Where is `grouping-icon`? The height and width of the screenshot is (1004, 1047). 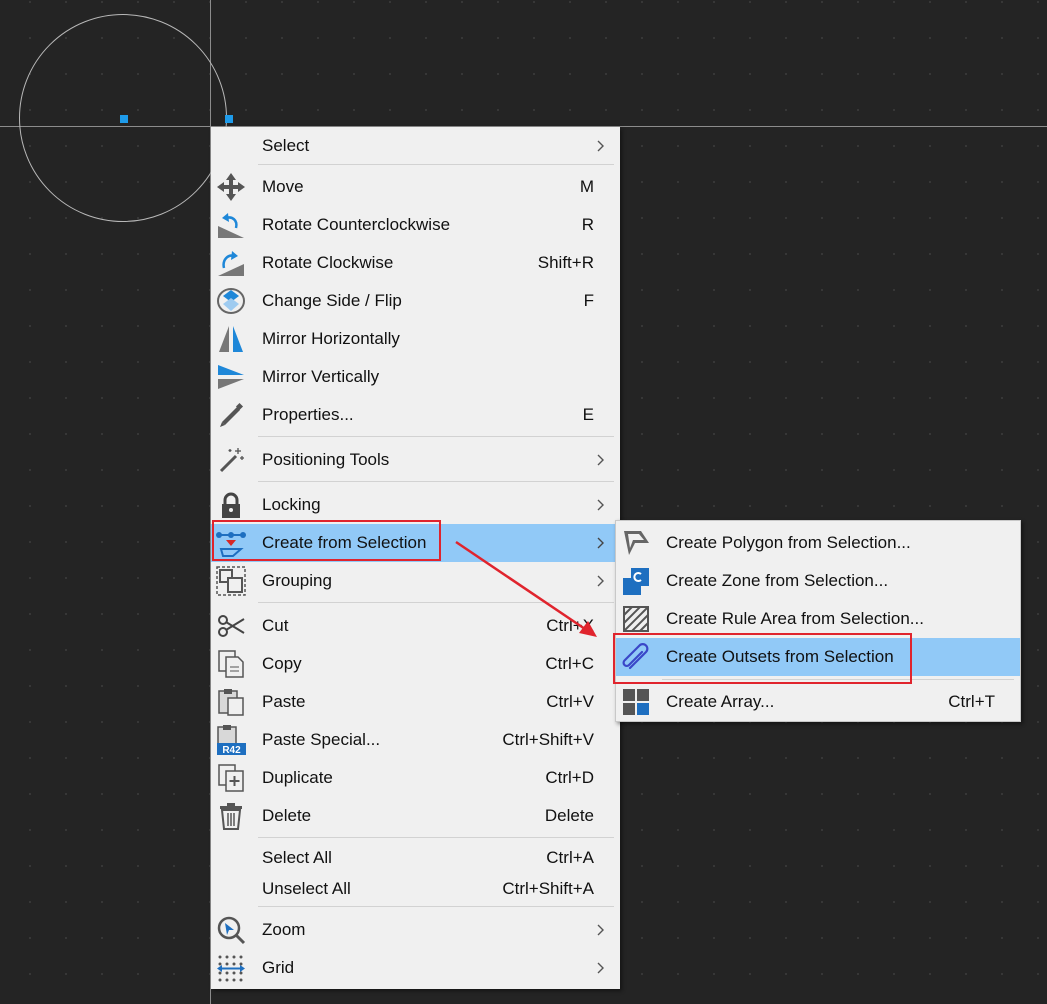 grouping-icon is located at coordinates (231, 581).